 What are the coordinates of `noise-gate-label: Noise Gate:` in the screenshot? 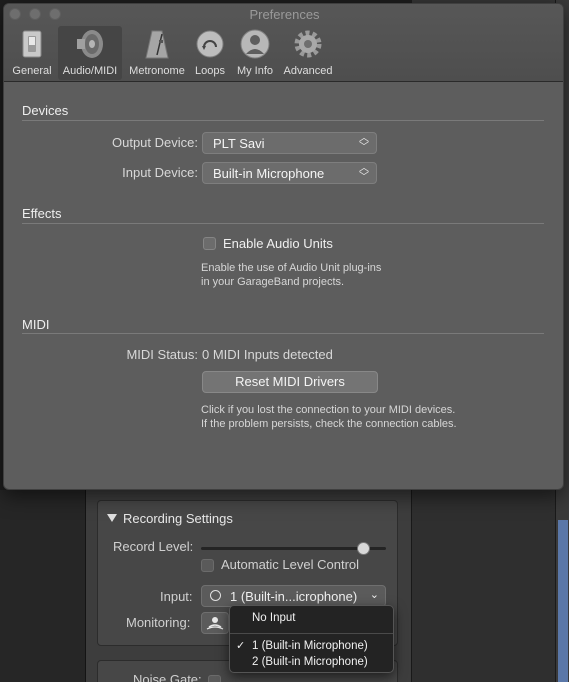 It's located at (167, 677).